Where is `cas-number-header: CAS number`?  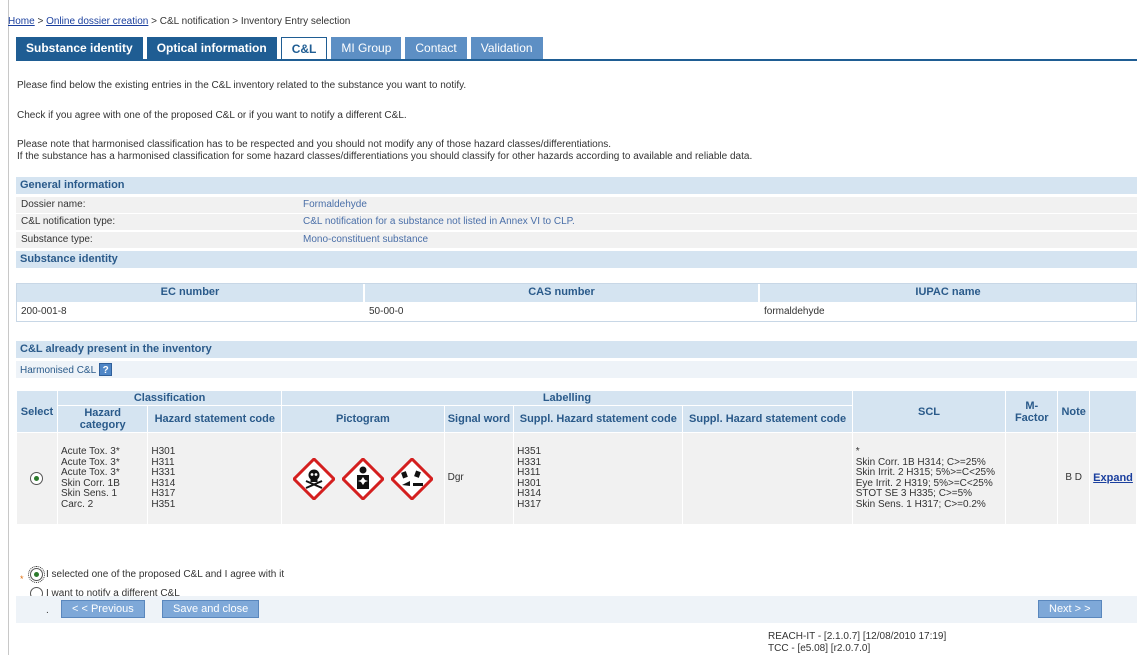 cas-number-header: CAS number is located at coordinates (562, 293).